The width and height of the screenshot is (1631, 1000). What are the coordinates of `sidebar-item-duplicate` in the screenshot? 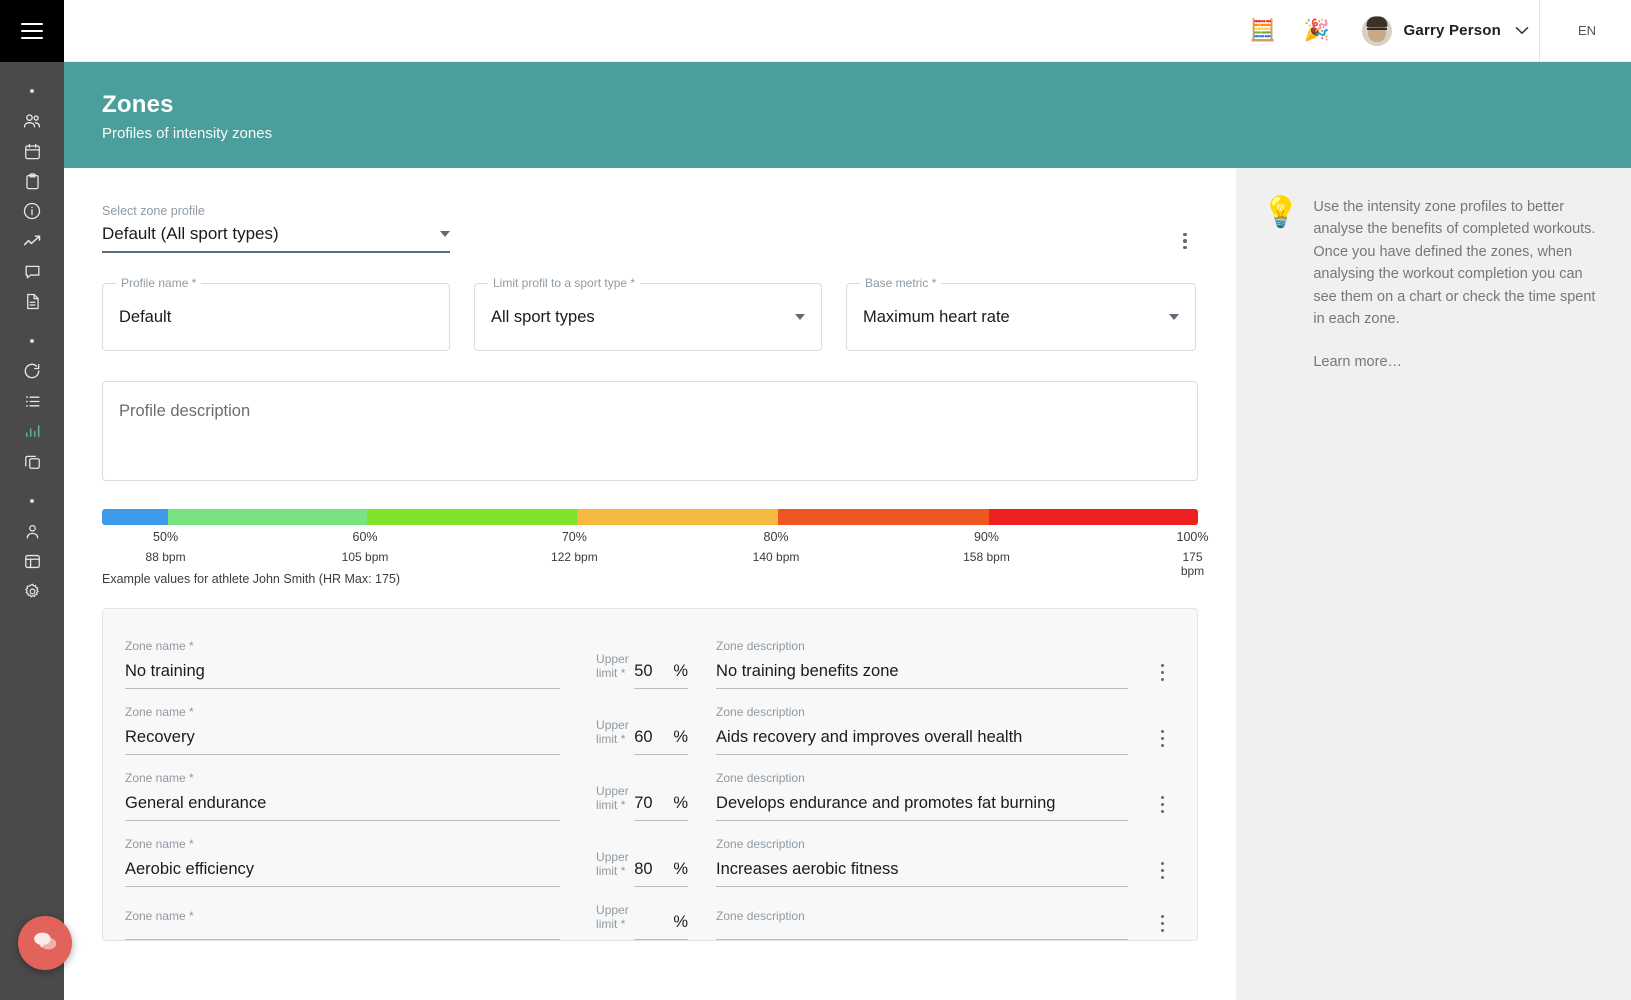 It's located at (32, 461).